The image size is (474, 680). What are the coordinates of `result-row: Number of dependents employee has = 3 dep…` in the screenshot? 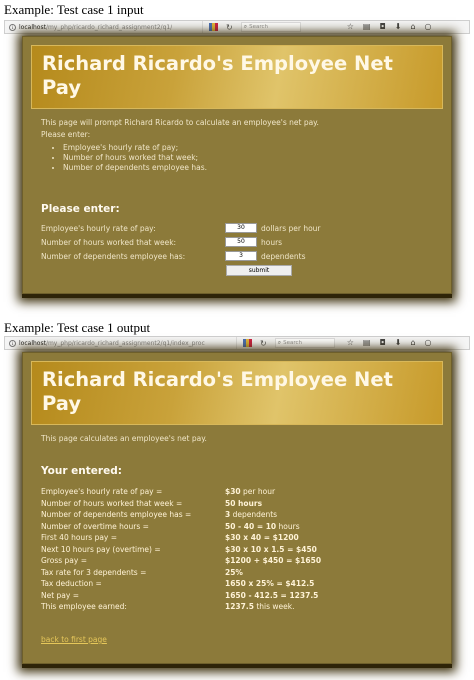 It's located at (231, 515).